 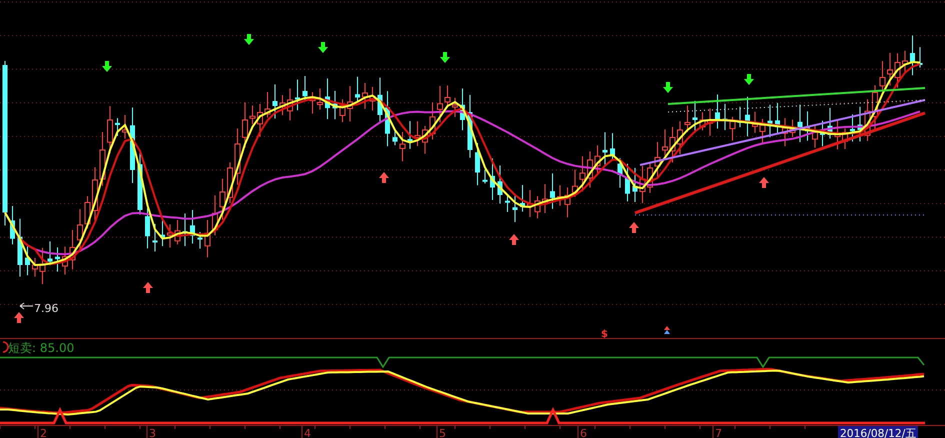 I want to click on axis-label: 4, so click(x=307, y=432).